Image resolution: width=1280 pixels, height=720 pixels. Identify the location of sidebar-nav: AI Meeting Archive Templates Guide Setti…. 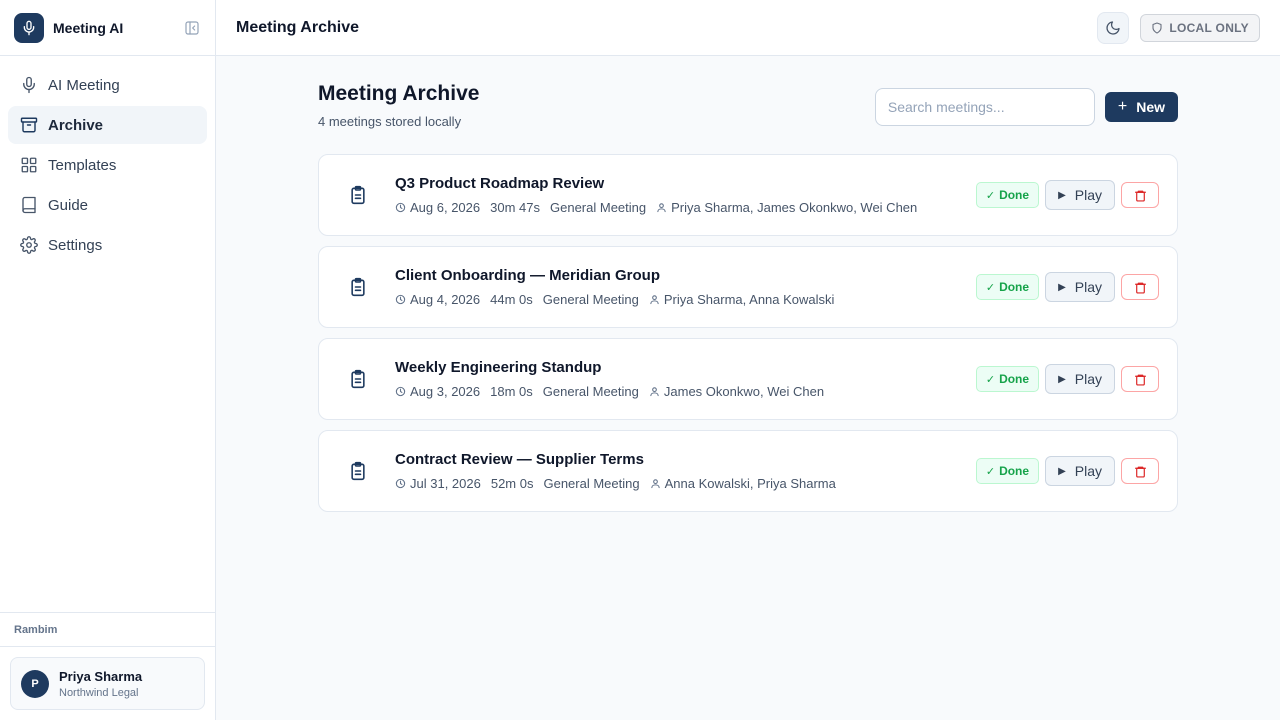
(107, 166).